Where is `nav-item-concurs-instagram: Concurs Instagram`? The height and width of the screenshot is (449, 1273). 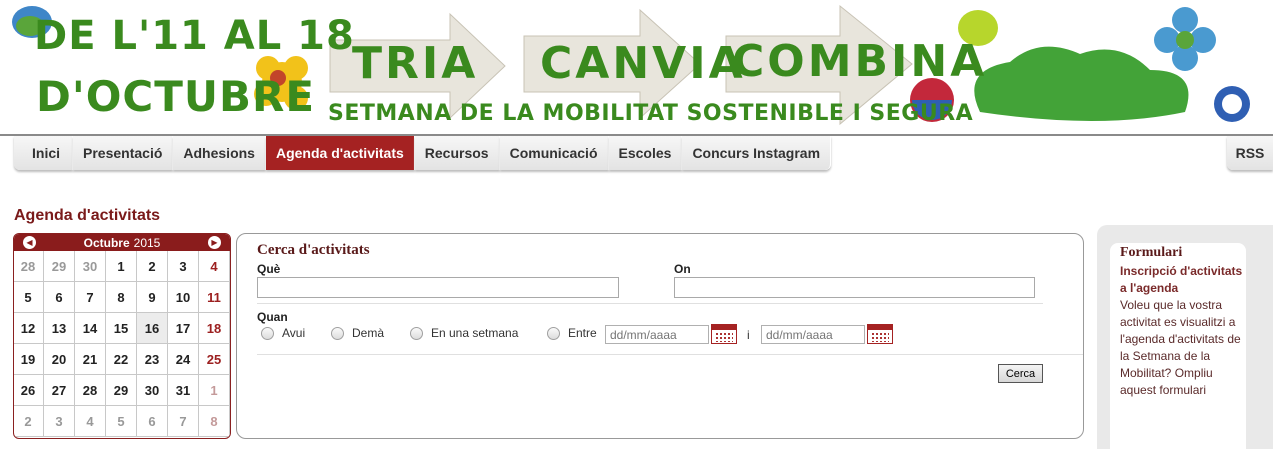 nav-item-concurs-instagram: Concurs Instagram is located at coordinates (757, 153).